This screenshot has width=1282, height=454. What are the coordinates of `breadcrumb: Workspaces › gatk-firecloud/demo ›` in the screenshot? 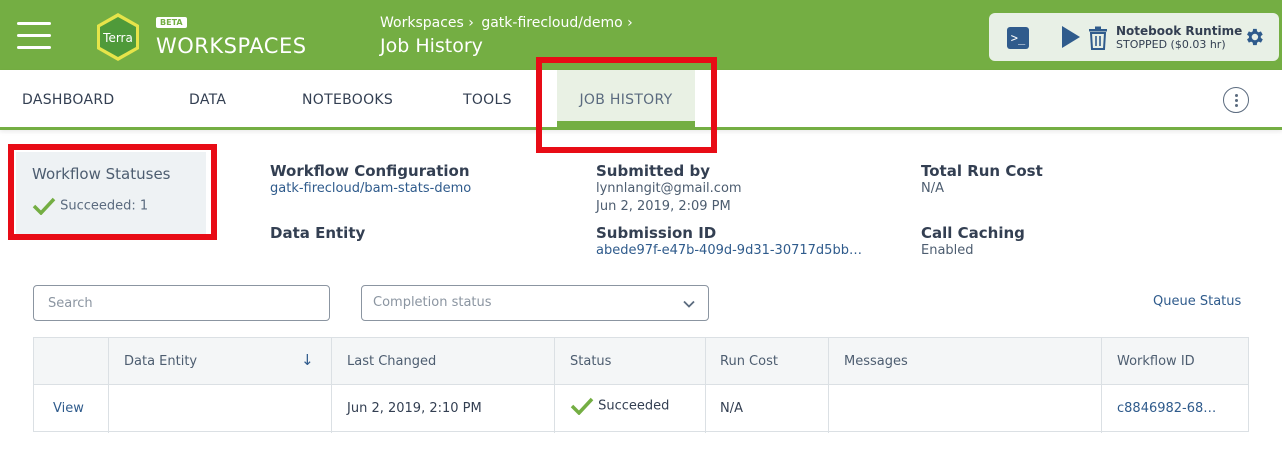 It's located at (508, 23).